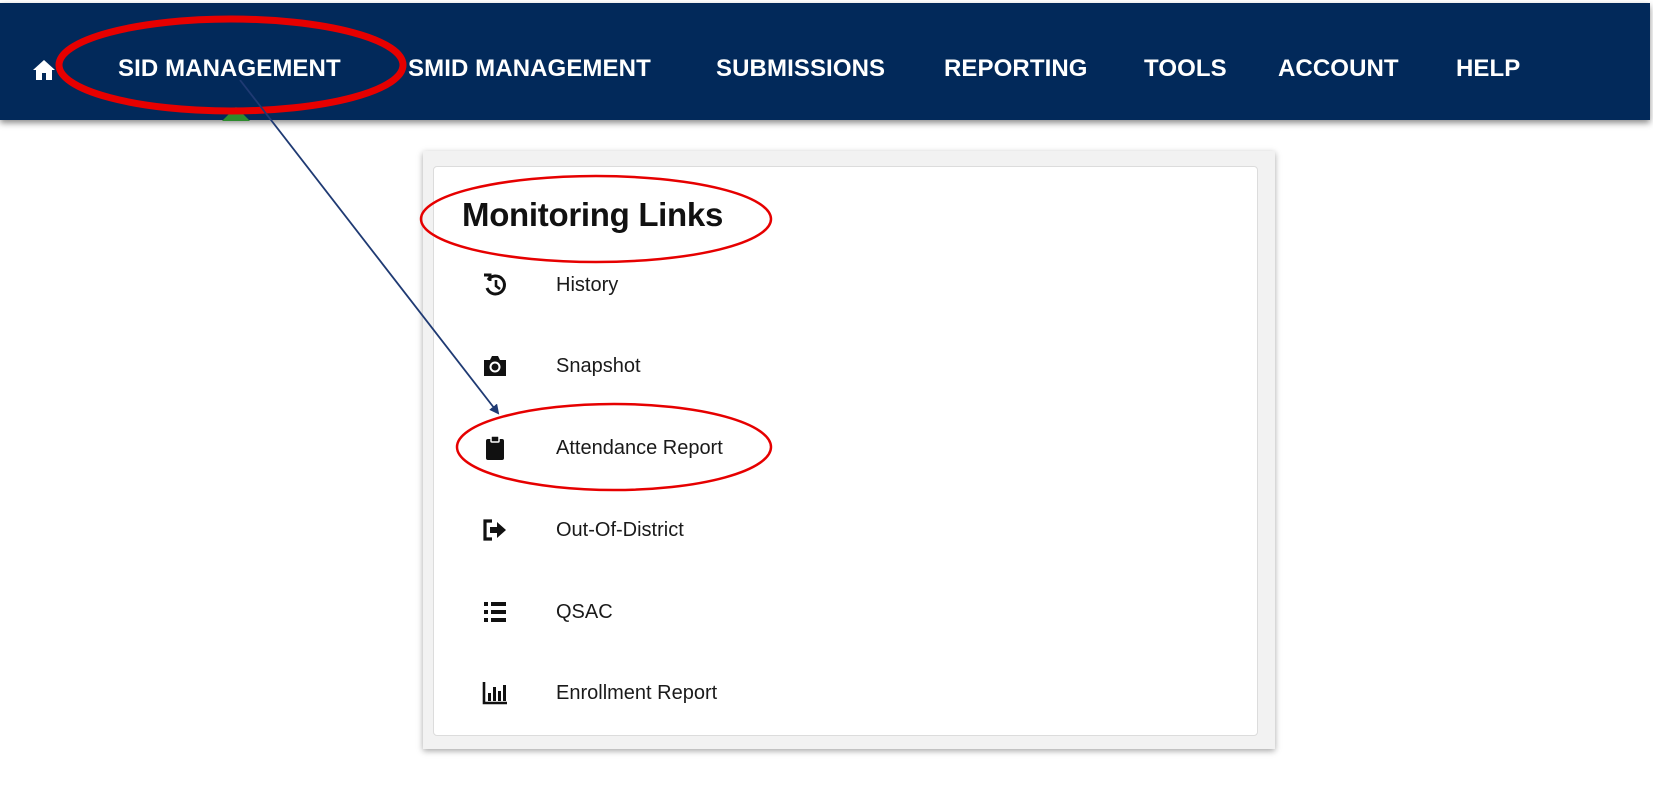  I want to click on home-icon, so click(44, 70).